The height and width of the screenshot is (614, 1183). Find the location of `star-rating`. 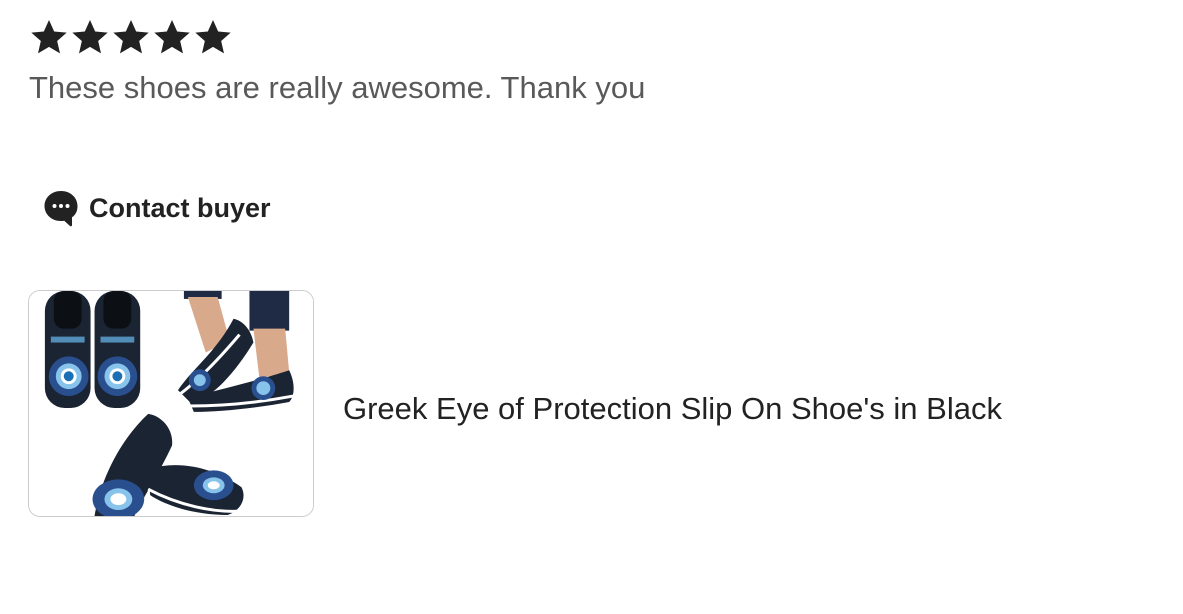

star-rating is located at coordinates (131, 37).